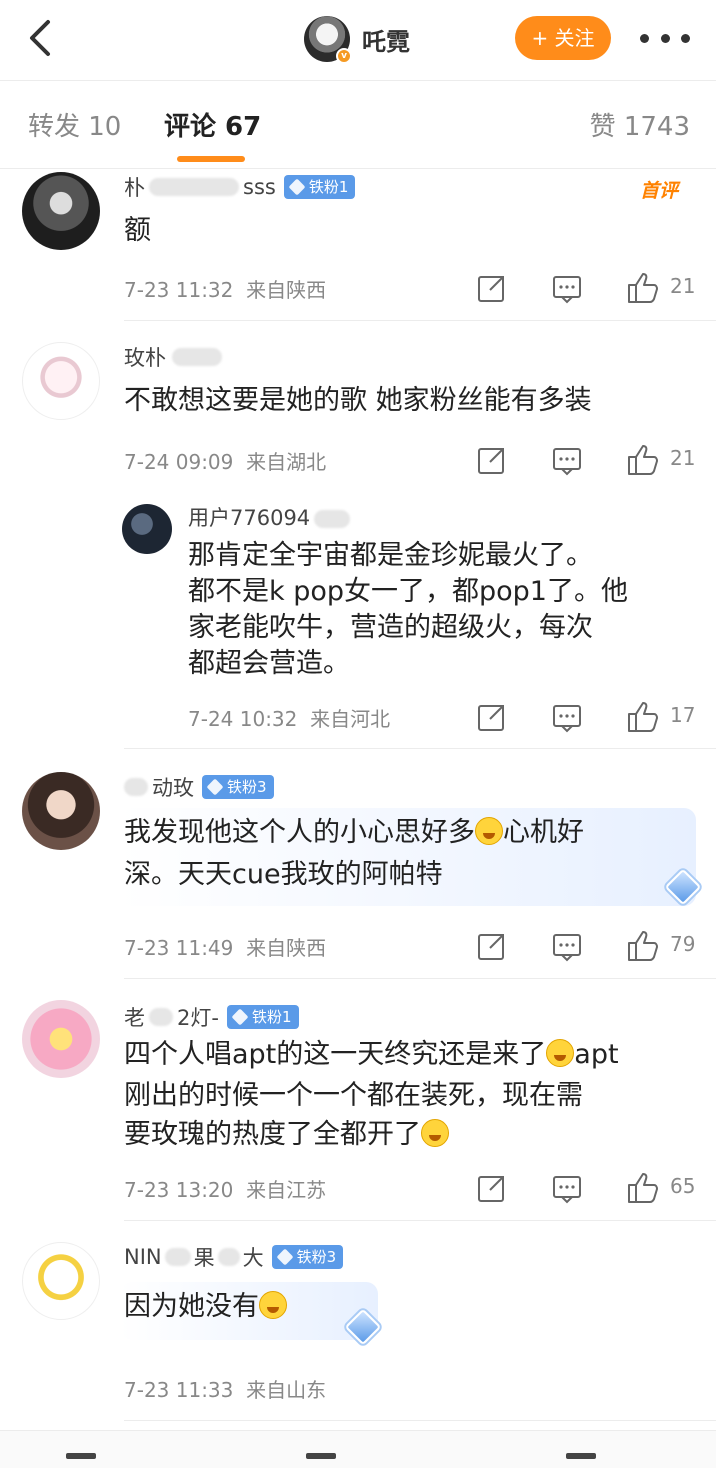  I want to click on comment-text: 因为她没有, so click(205, 1306).